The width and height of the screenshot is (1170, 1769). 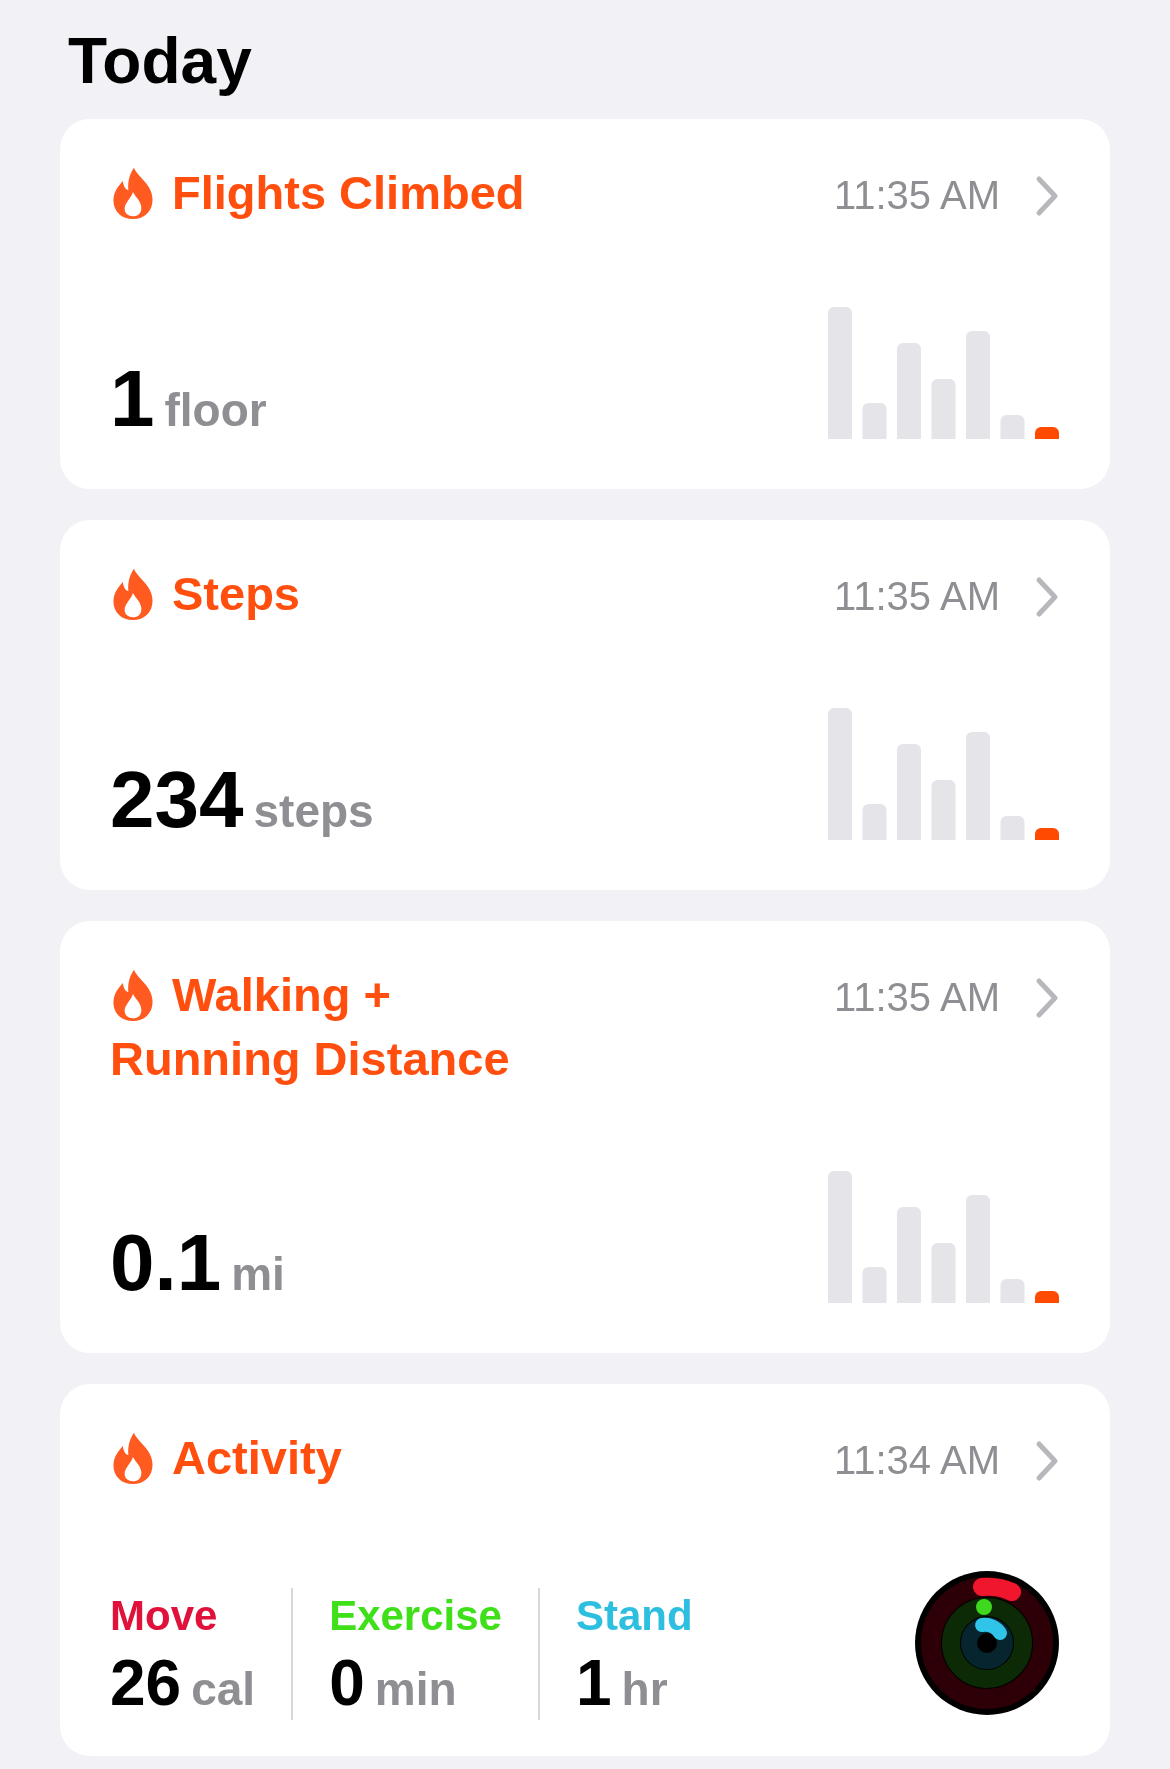 What do you see at coordinates (348, 193) in the screenshot?
I see `card-title: Flights Climbed` at bounding box center [348, 193].